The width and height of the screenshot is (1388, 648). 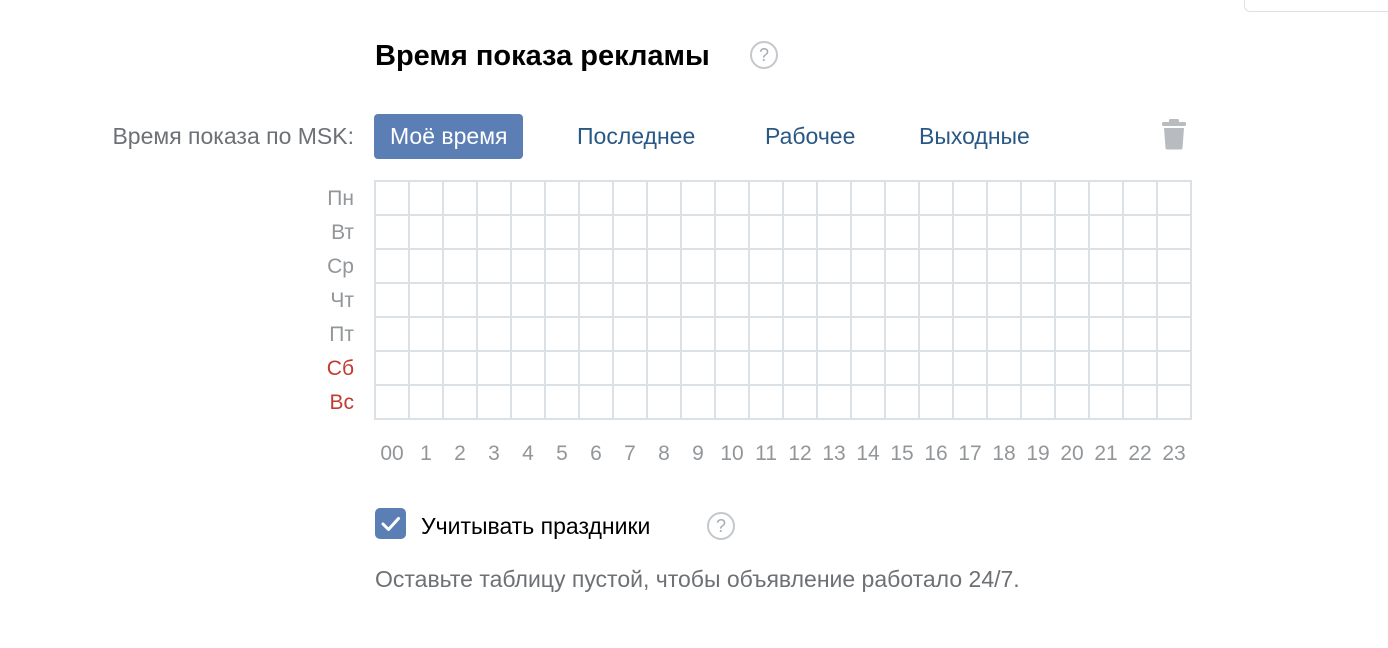 I want to click on holidays-checkbox, so click(x=390, y=523).